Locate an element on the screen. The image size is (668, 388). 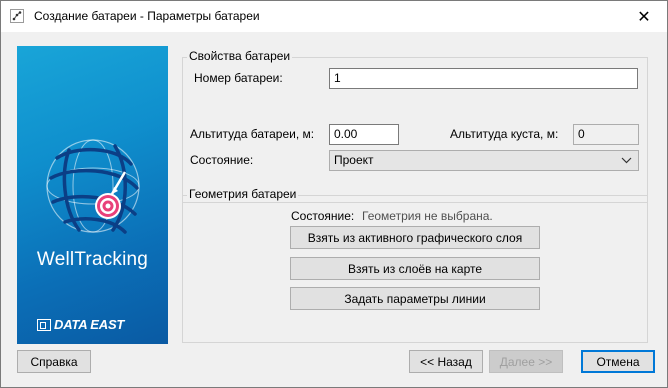
cluster-altitude-label: Альтитуда куста, м: is located at coordinates (504, 134).